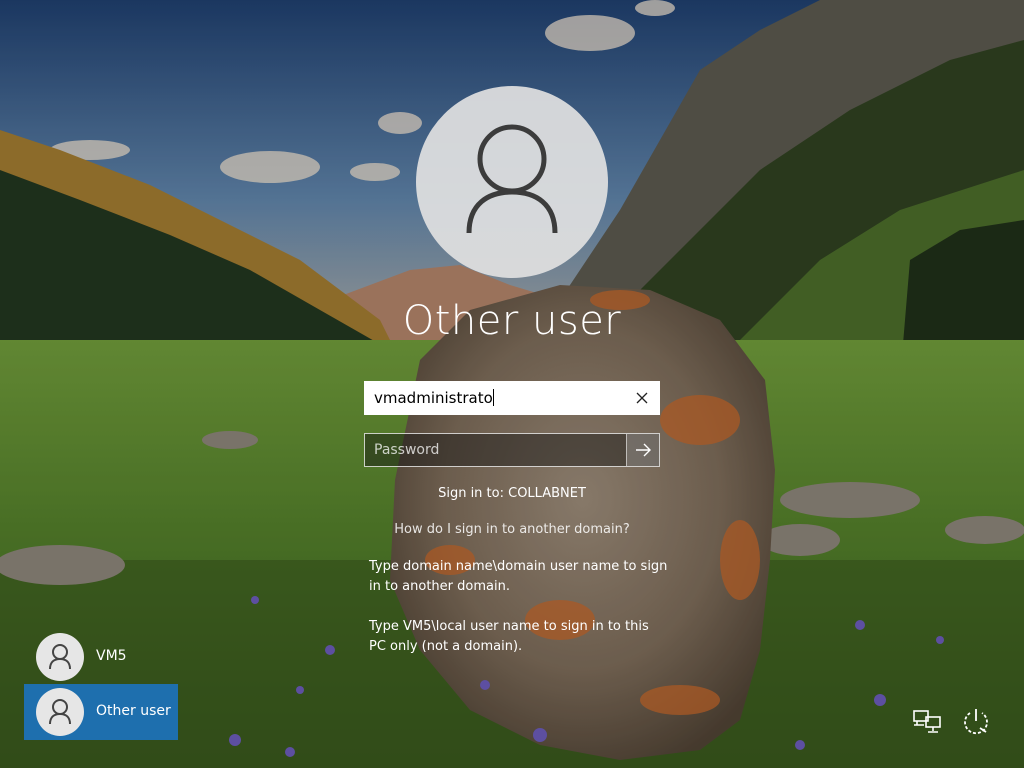 The height and width of the screenshot is (768, 1024). What do you see at coordinates (512, 493) in the screenshot?
I see `sign-in-domain-label: Sign in to: COLLABNET` at bounding box center [512, 493].